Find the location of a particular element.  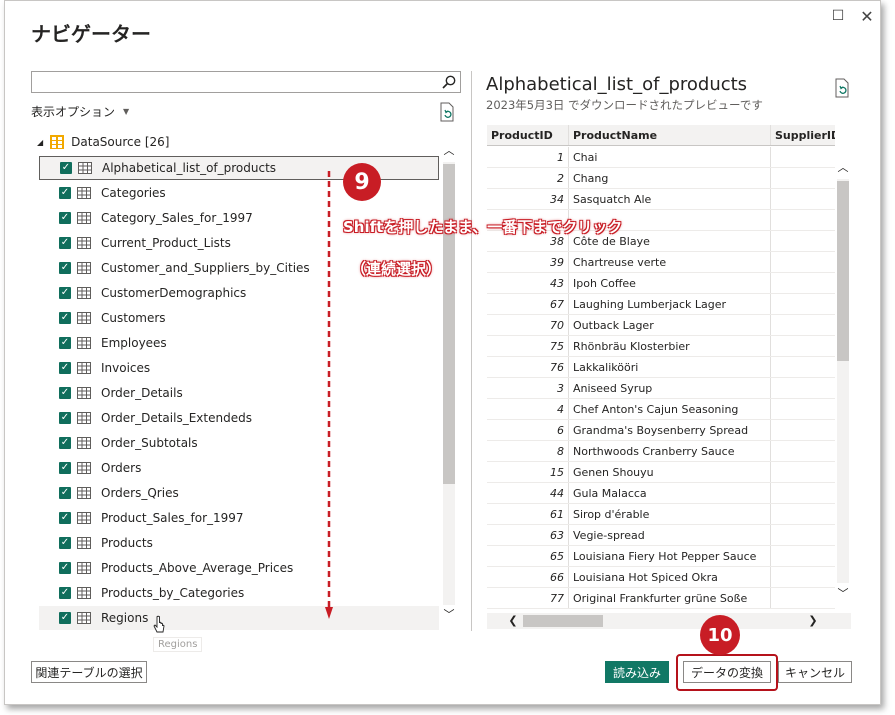

search-icon is located at coordinates (449, 82).